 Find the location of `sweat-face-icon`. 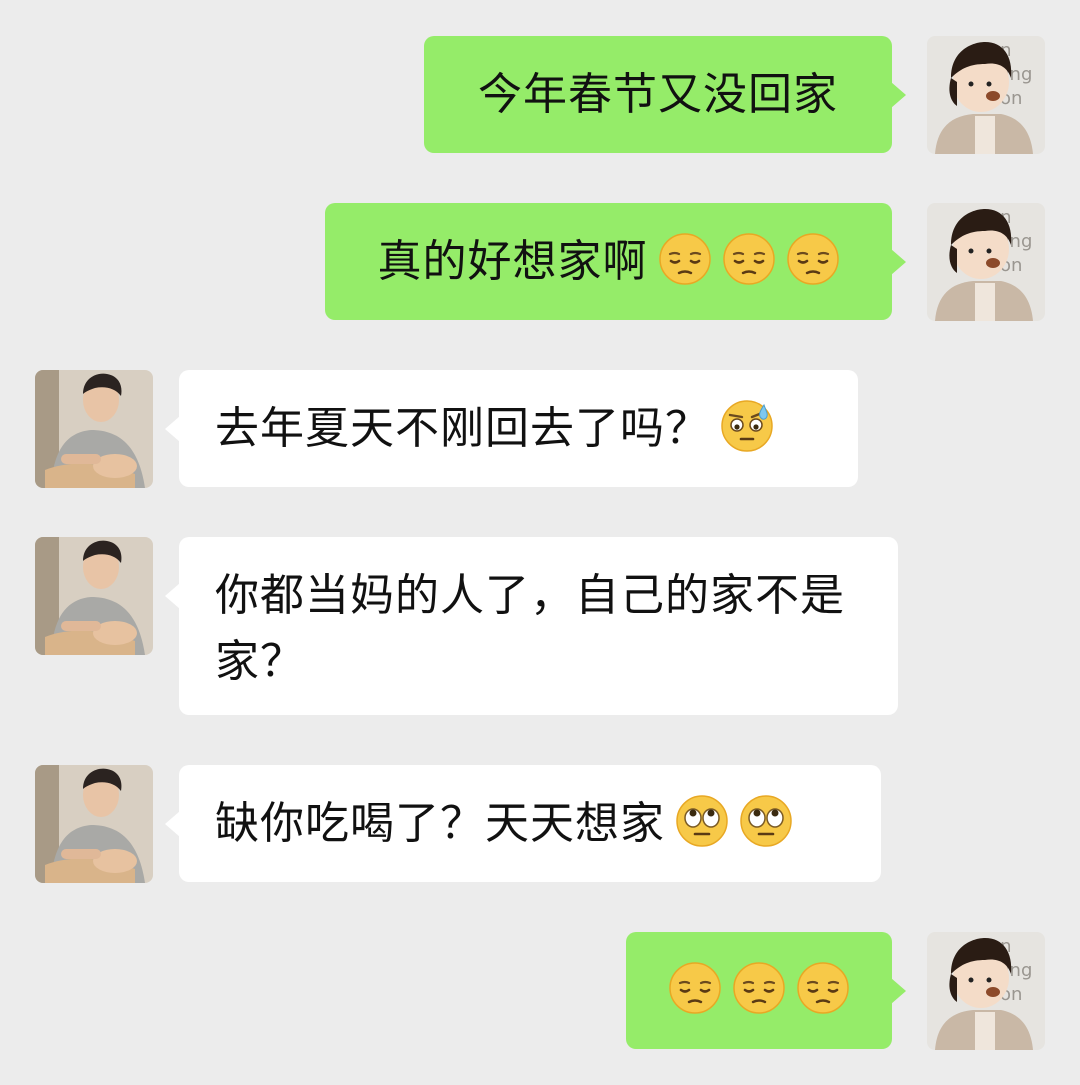

sweat-face-icon is located at coordinates (747, 426).